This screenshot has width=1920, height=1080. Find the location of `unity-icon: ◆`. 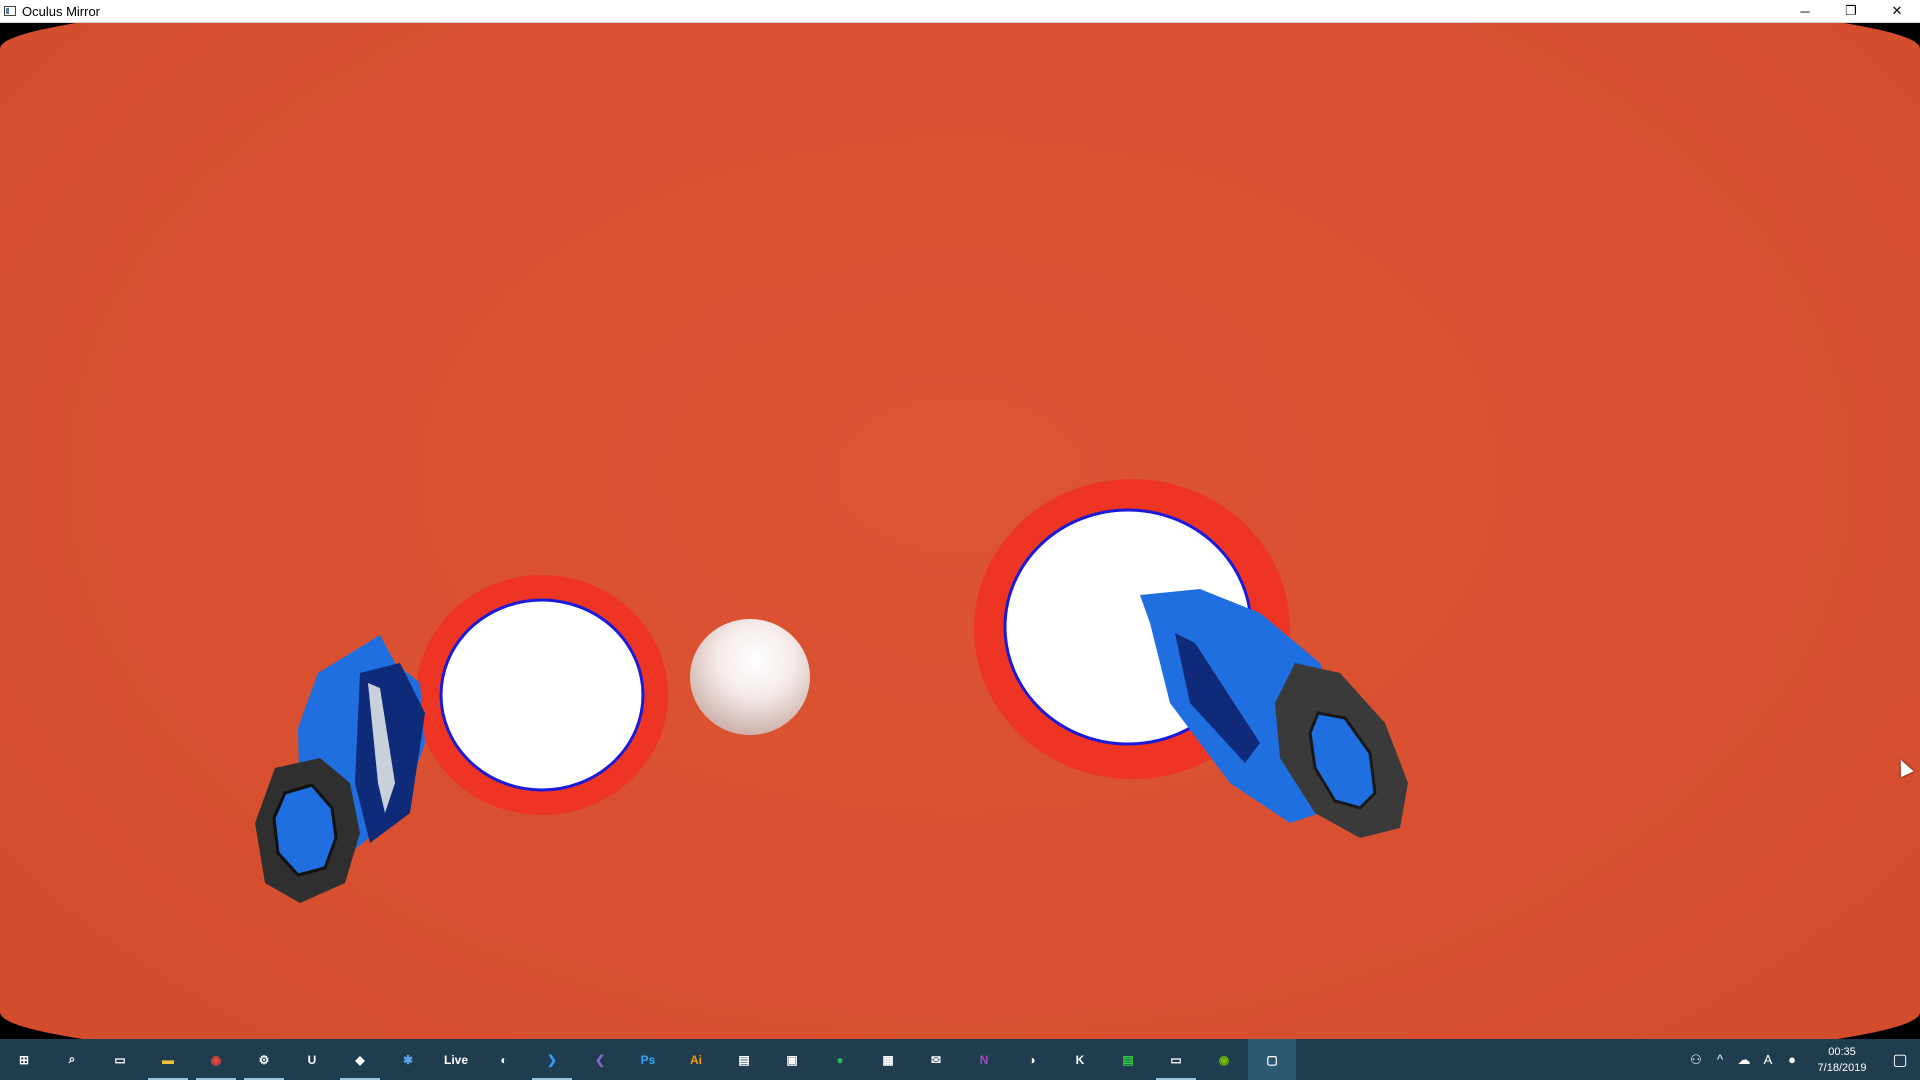

unity-icon: ◆ is located at coordinates (360, 1059).